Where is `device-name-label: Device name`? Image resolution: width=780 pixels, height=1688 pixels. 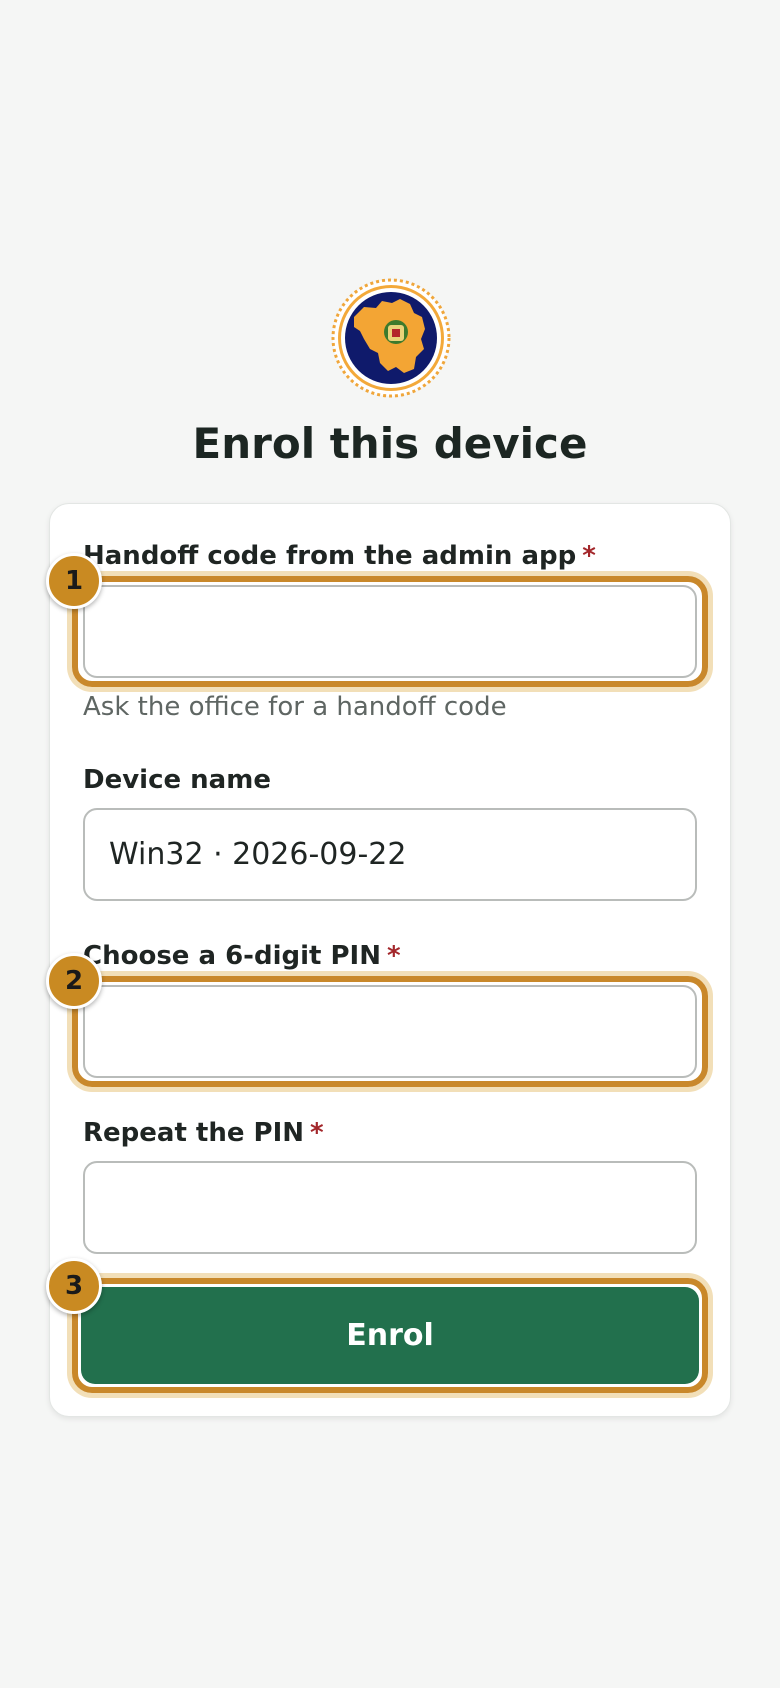
device-name-label: Device name is located at coordinates (177, 780).